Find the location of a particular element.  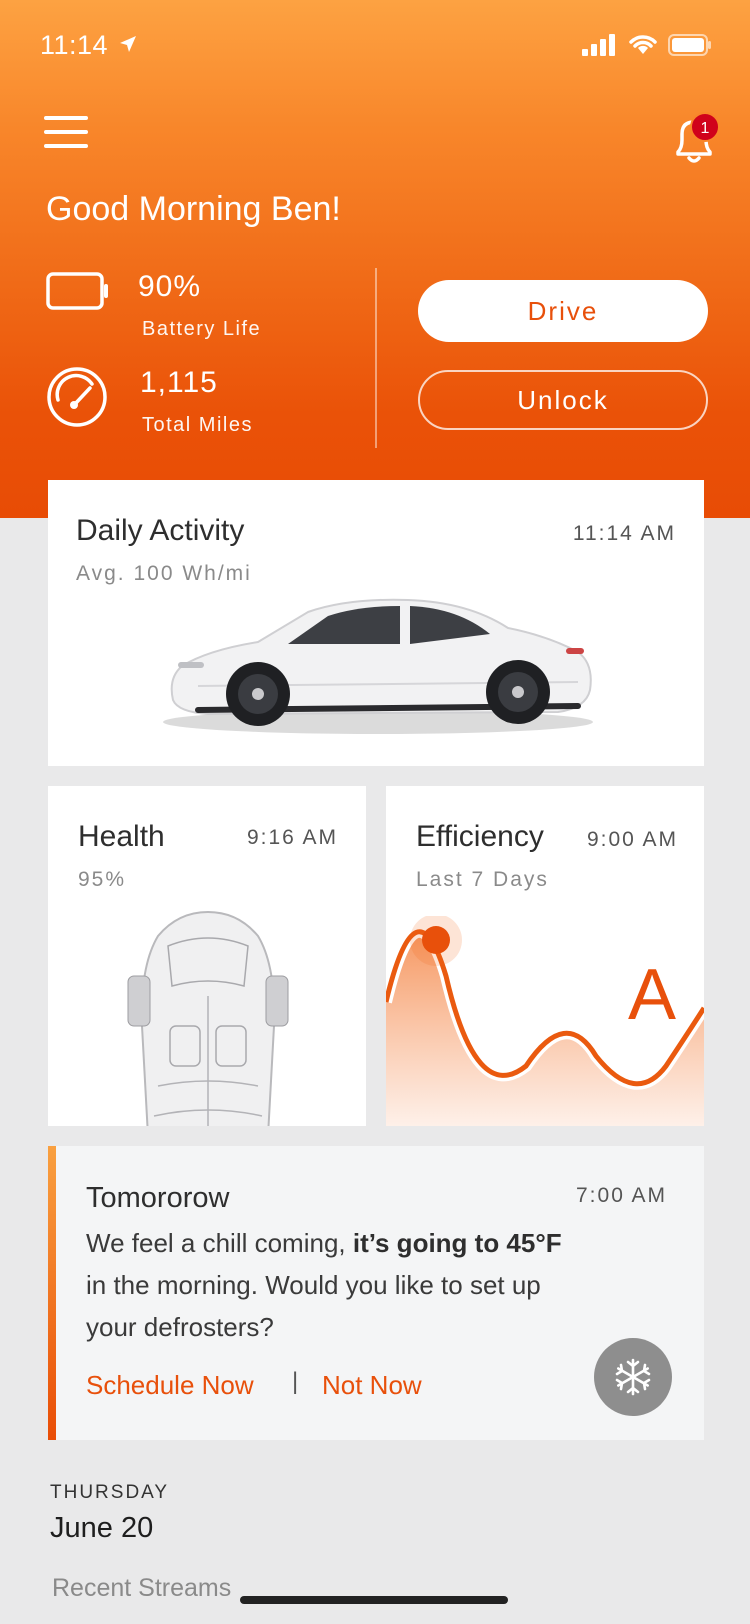

battery-value: 90% is located at coordinates (170, 286).